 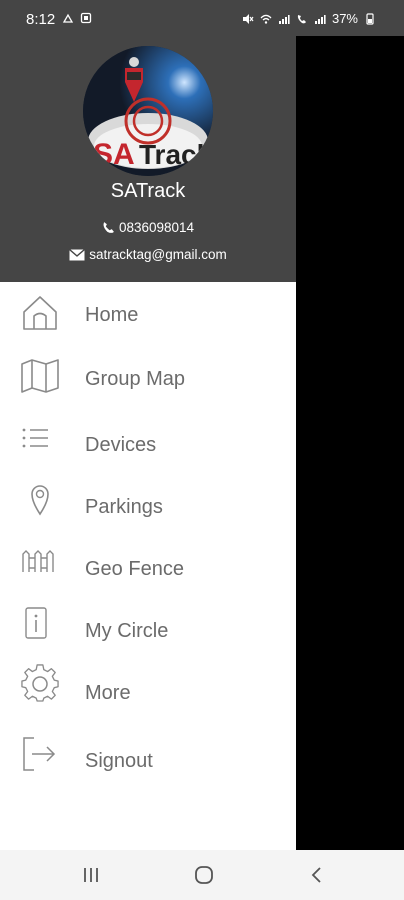 I want to click on menu-label-signout: Signout, so click(x=119, y=761).